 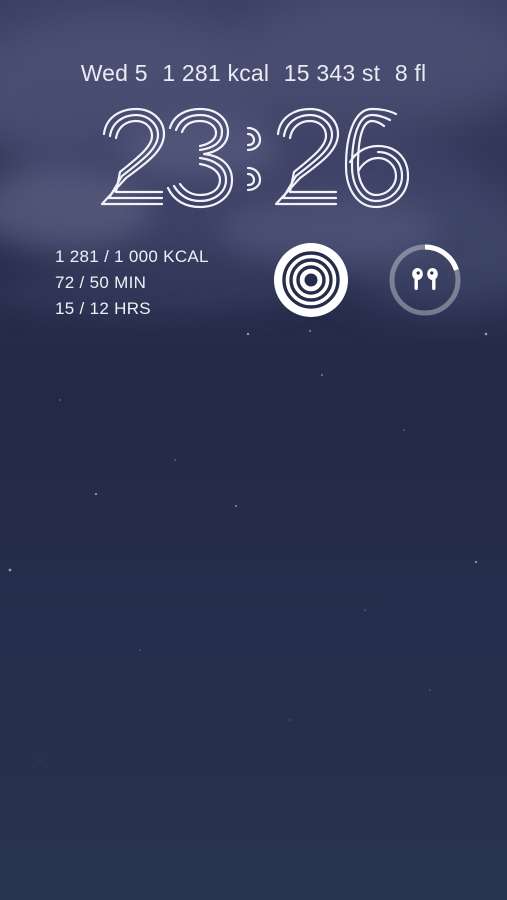 What do you see at coordinates (133, 156) in the screenshot?
I see `clock-digit-hours-tens` at bounding box center [133, 156].